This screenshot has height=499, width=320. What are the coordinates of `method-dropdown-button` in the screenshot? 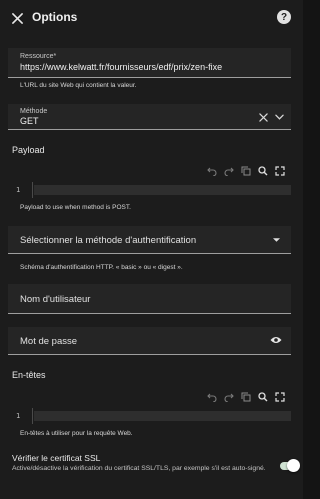 It's located at (279, 117).